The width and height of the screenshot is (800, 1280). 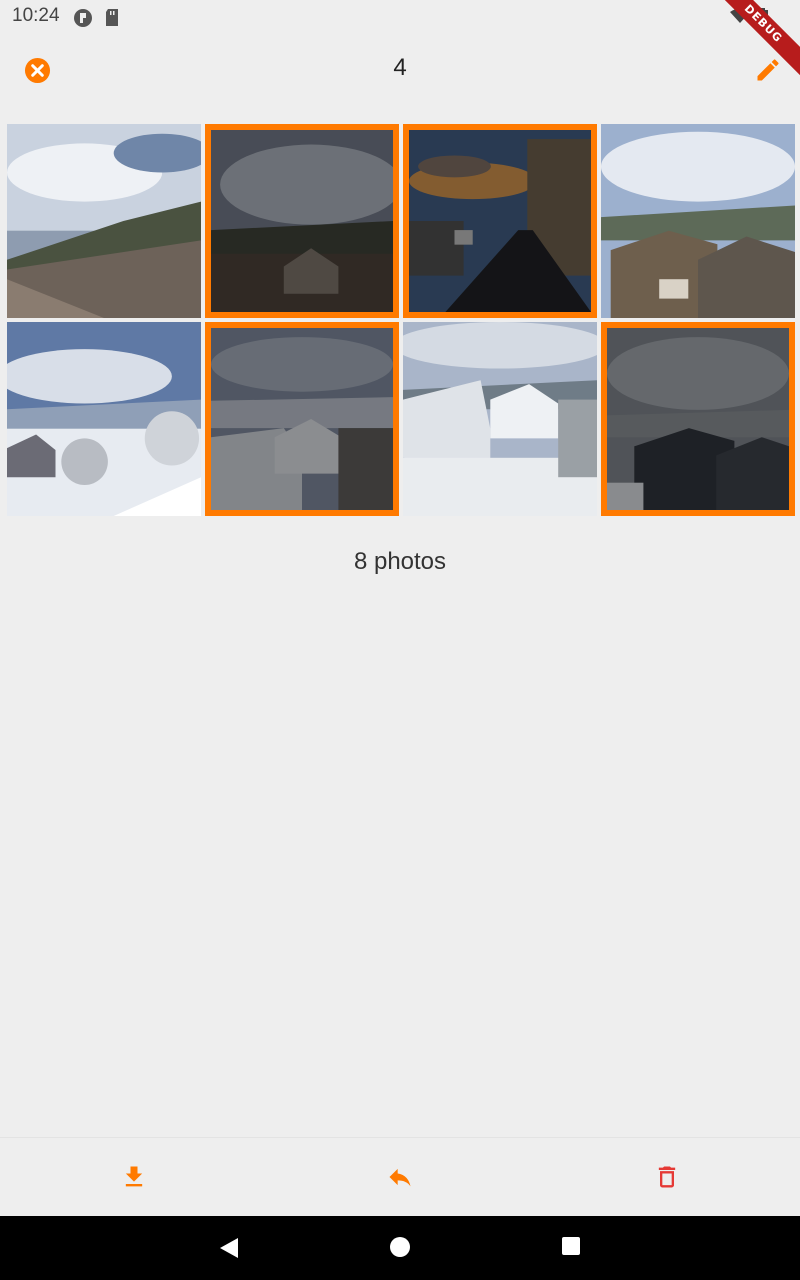 I want to click on status-time: 10:24, so click(x=36, y=15).